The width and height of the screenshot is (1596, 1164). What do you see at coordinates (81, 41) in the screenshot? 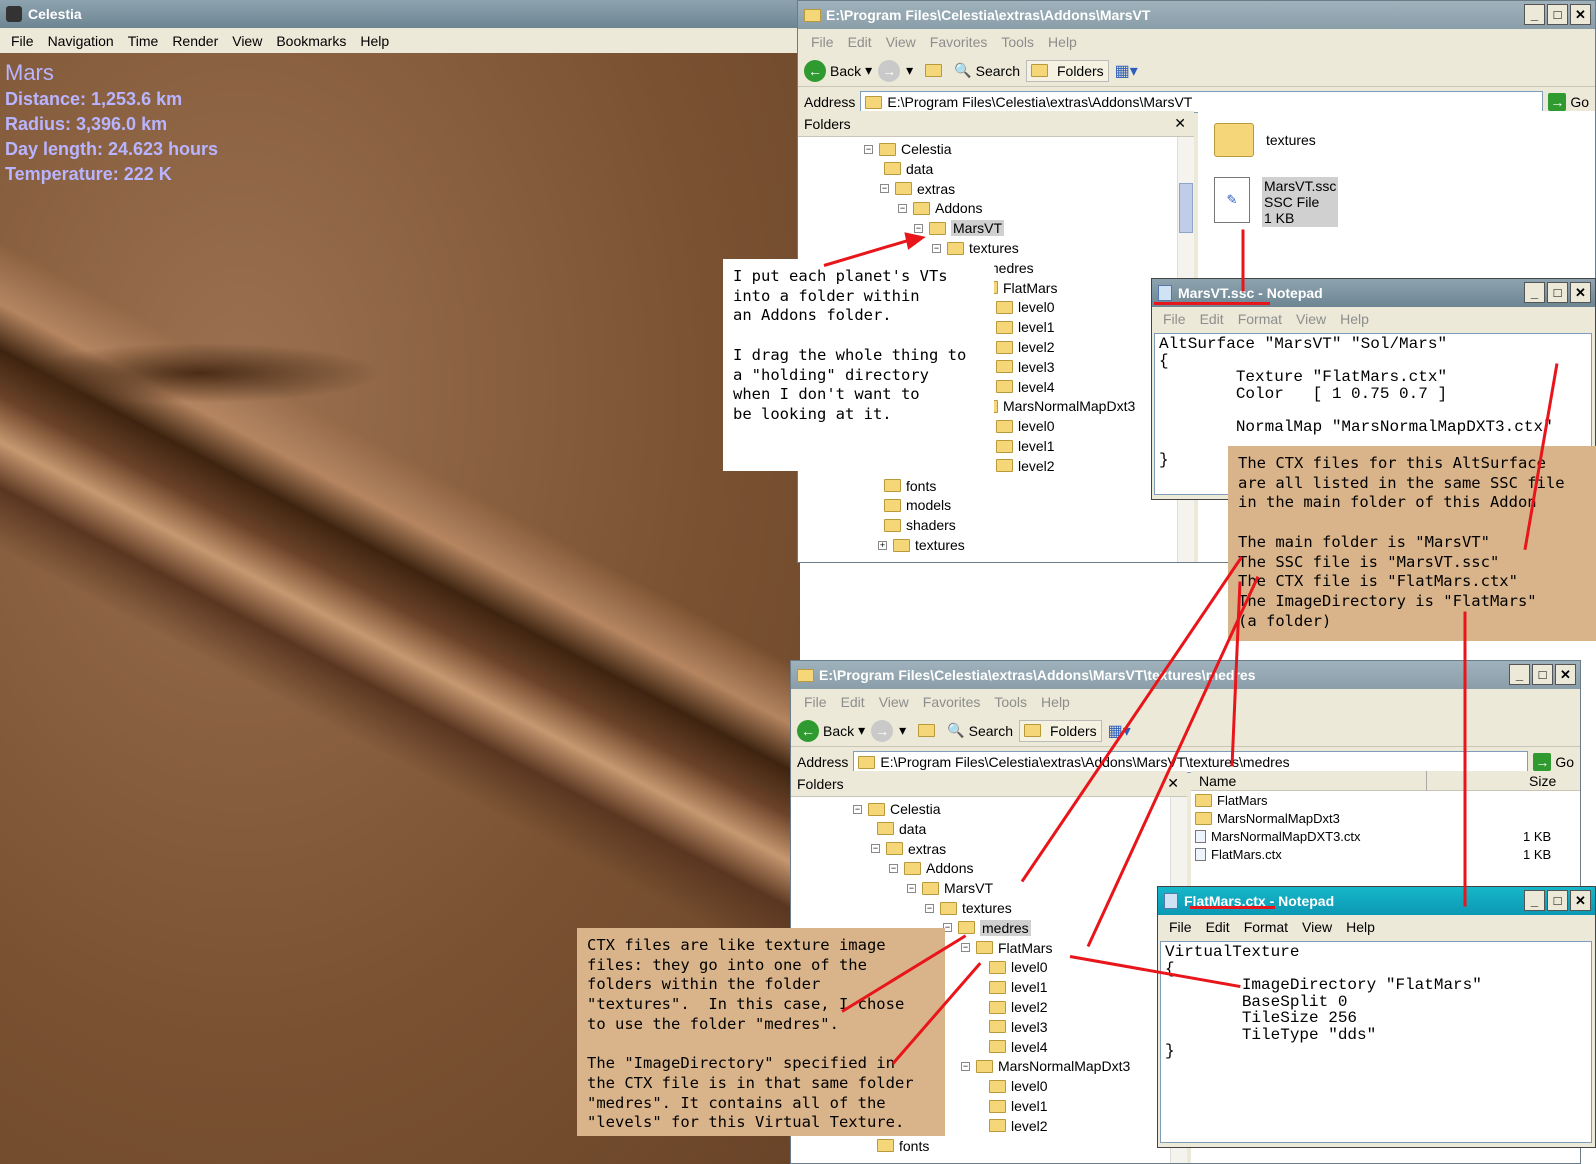
I see `menu-navigation: Navigation` at bounding box center [81, 41].